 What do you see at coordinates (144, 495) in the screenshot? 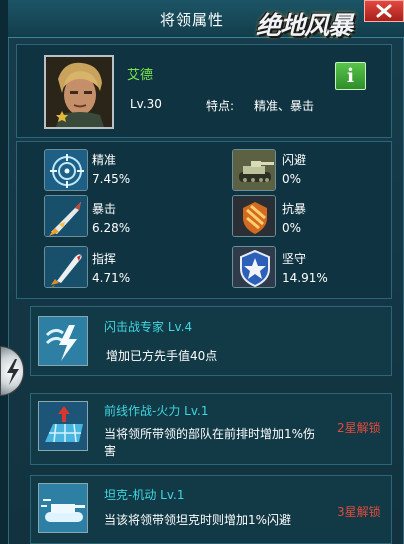
I see `skill-name-tank-mobility: 坦克-机动 Lv.1` at bounding box center [144, 495].